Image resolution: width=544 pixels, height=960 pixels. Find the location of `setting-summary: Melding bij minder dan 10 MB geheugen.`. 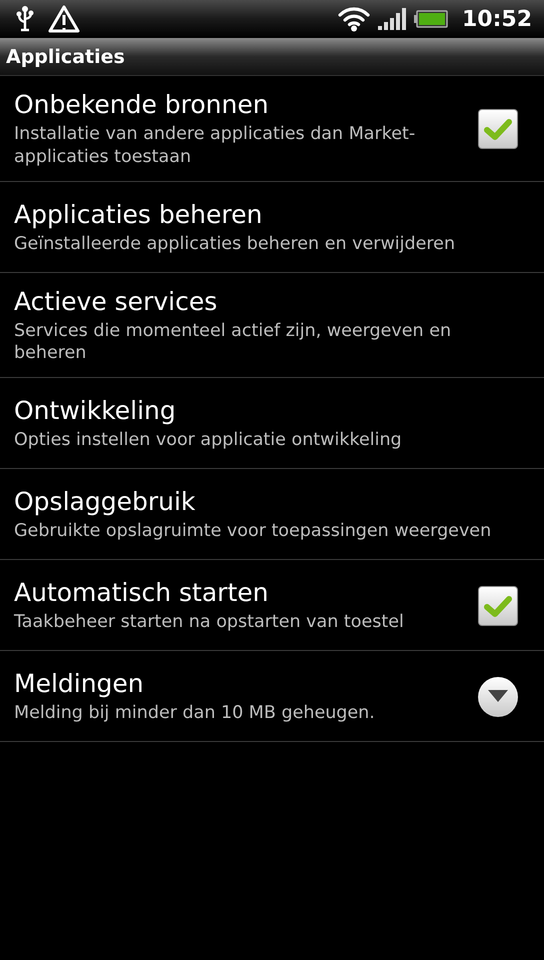

setting-summary: Melding bij minder dan 10 MB geheugen. is located at coordinates (195, 713).